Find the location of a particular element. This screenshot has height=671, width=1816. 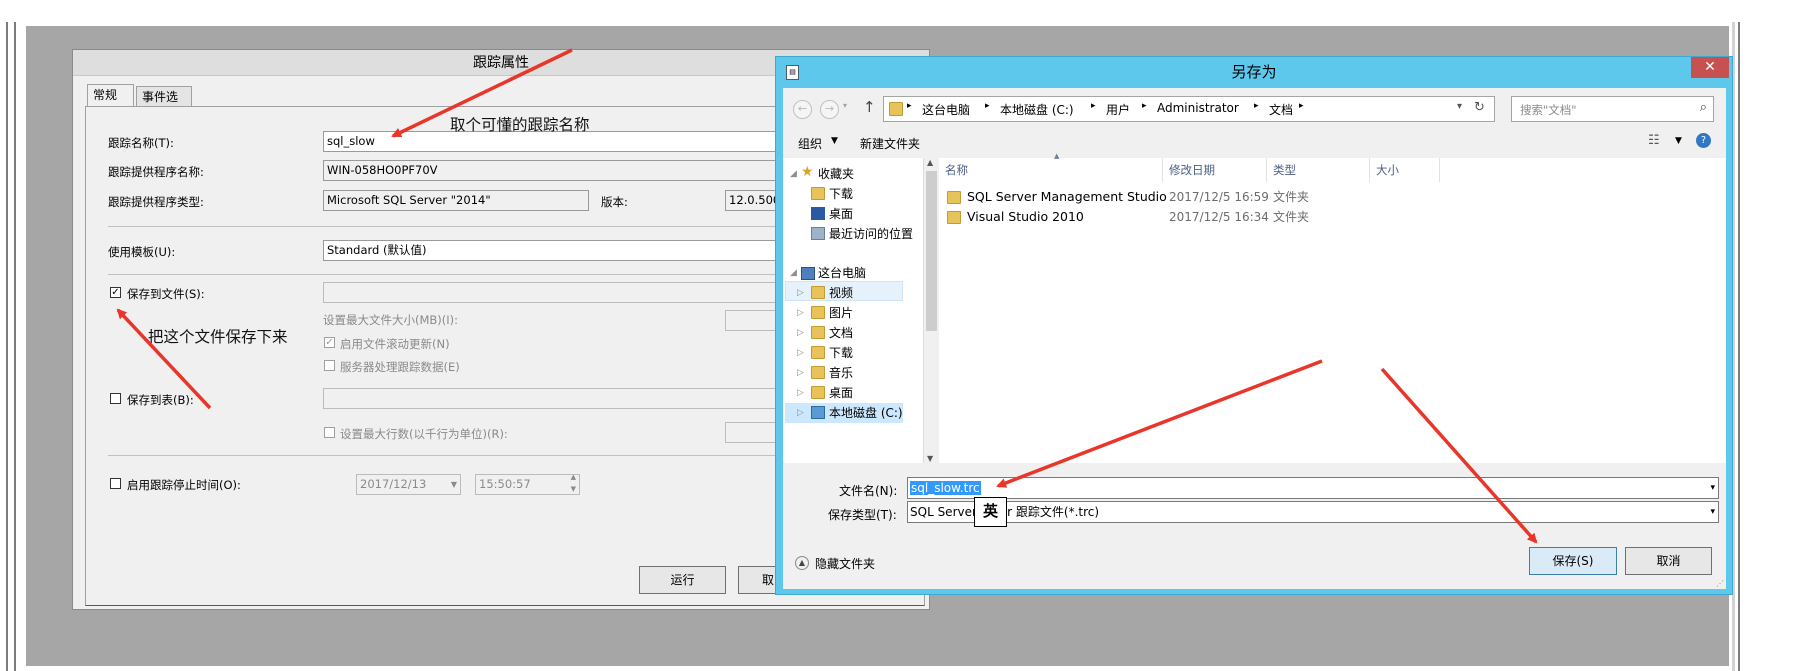

arrow-to-save-button is located at coordinates (1459, 455).